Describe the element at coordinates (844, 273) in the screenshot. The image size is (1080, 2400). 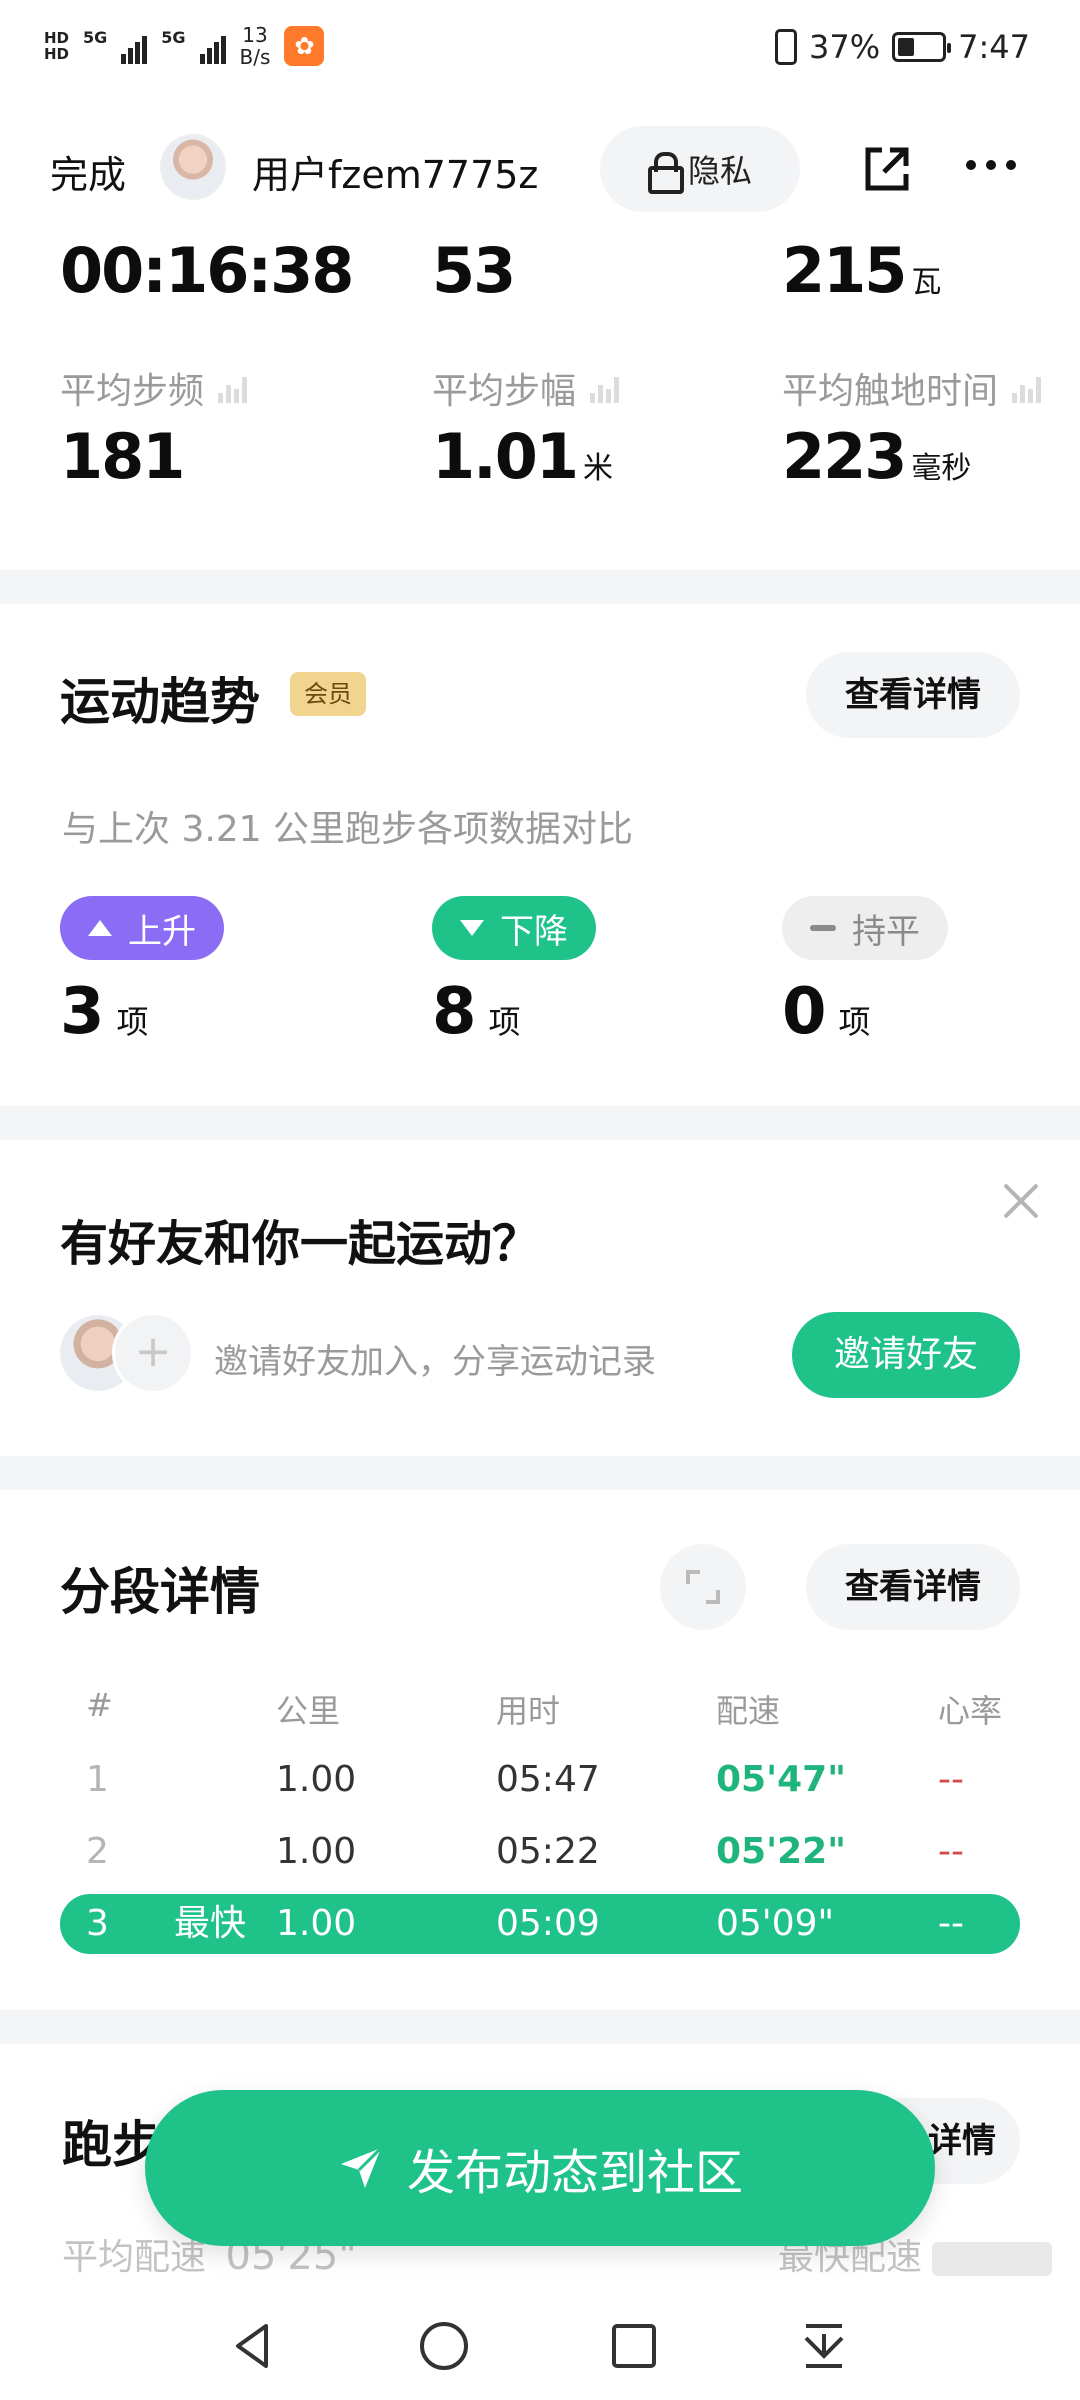
I see `power-value: 215` at that location.